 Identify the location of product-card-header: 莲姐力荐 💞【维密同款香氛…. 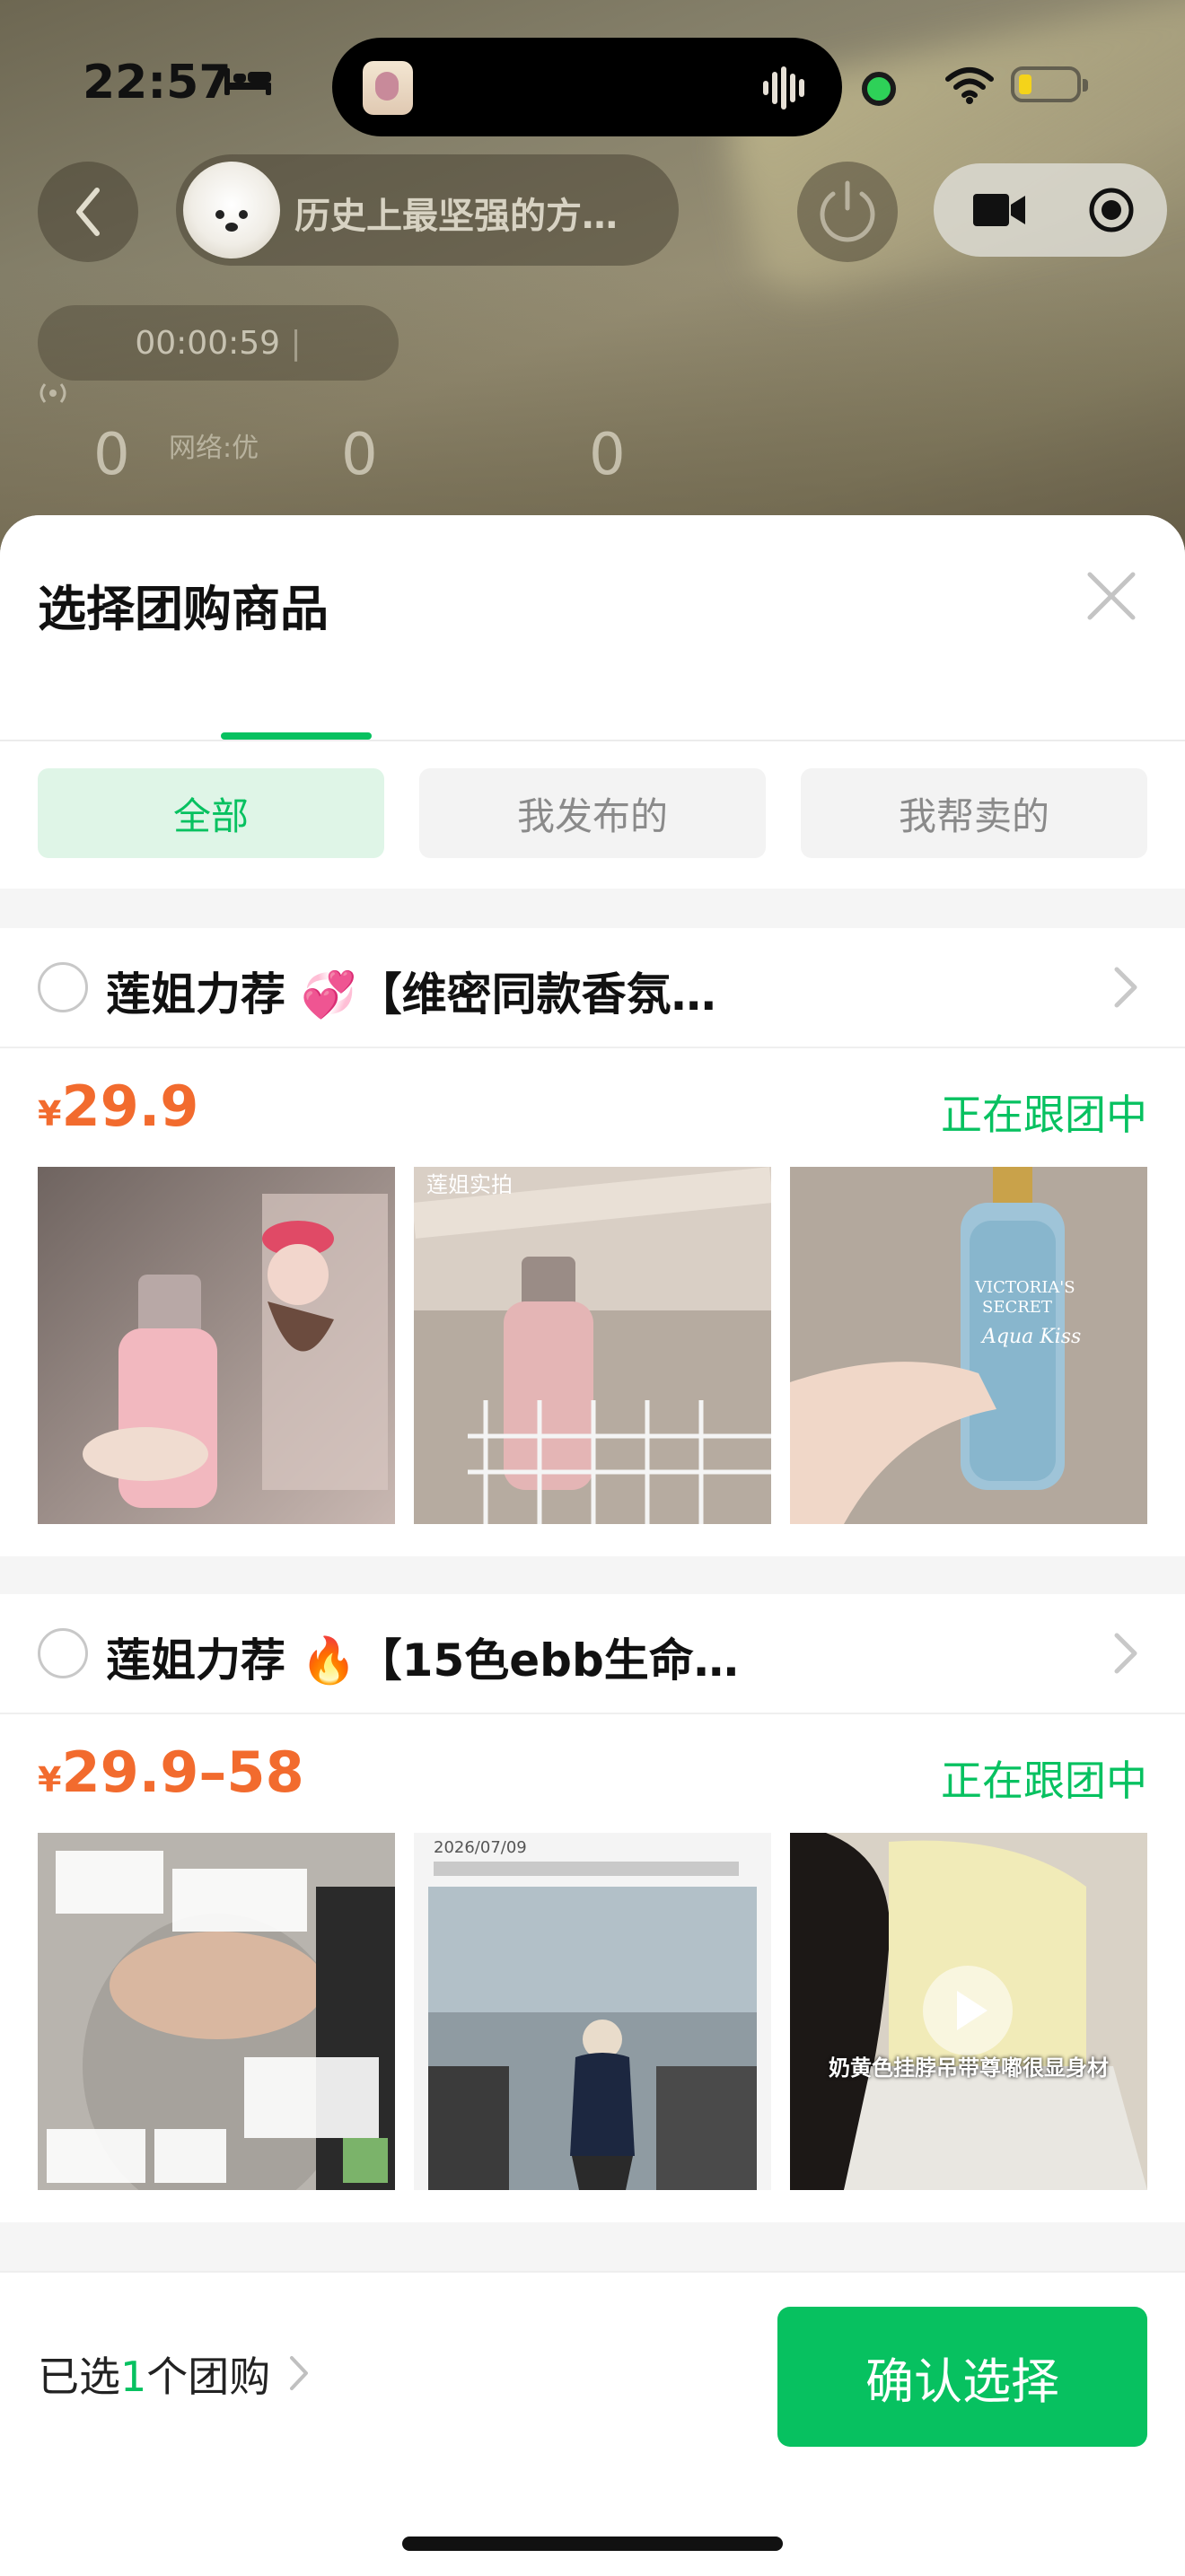
(592, 988).